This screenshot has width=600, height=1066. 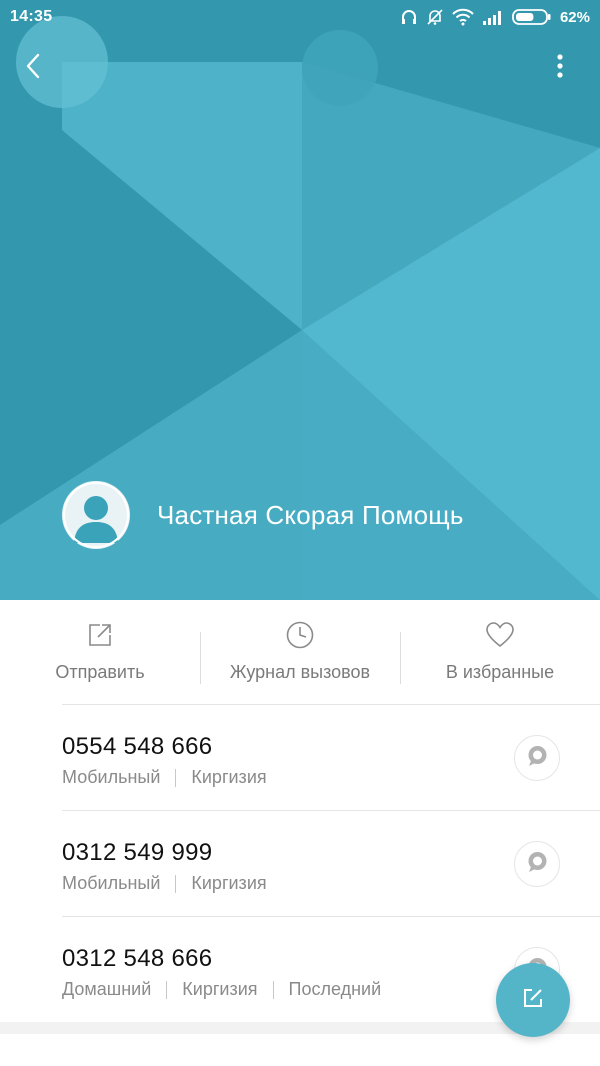 What do you see at coordinates (300, 757) in the screenshot?
I see `phone-row: 0554 548 666 Мобильный Киргизия` at bounding box center [300, 757].